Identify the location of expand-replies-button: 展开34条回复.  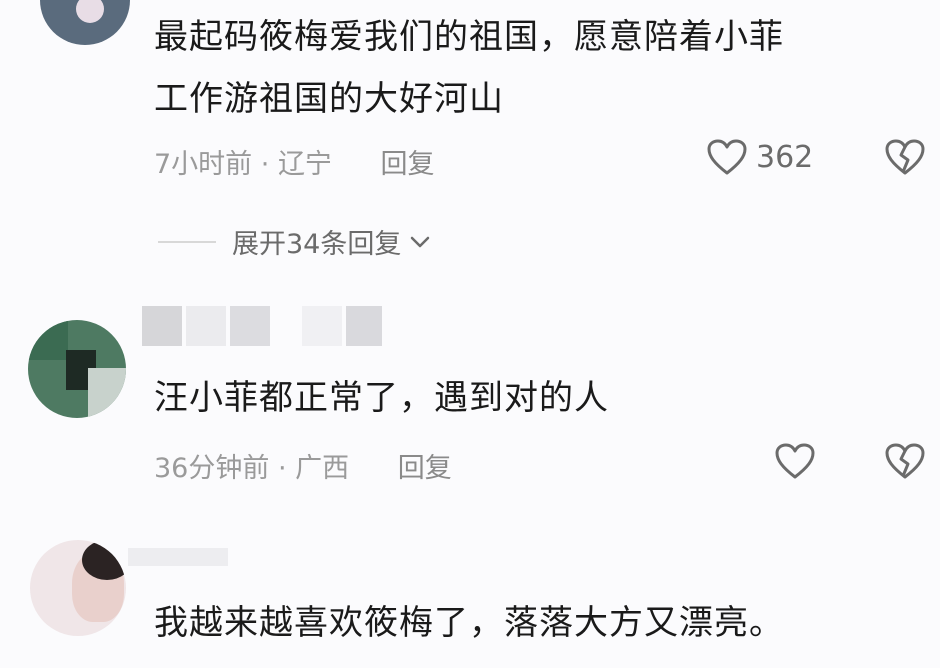
(294, 241).